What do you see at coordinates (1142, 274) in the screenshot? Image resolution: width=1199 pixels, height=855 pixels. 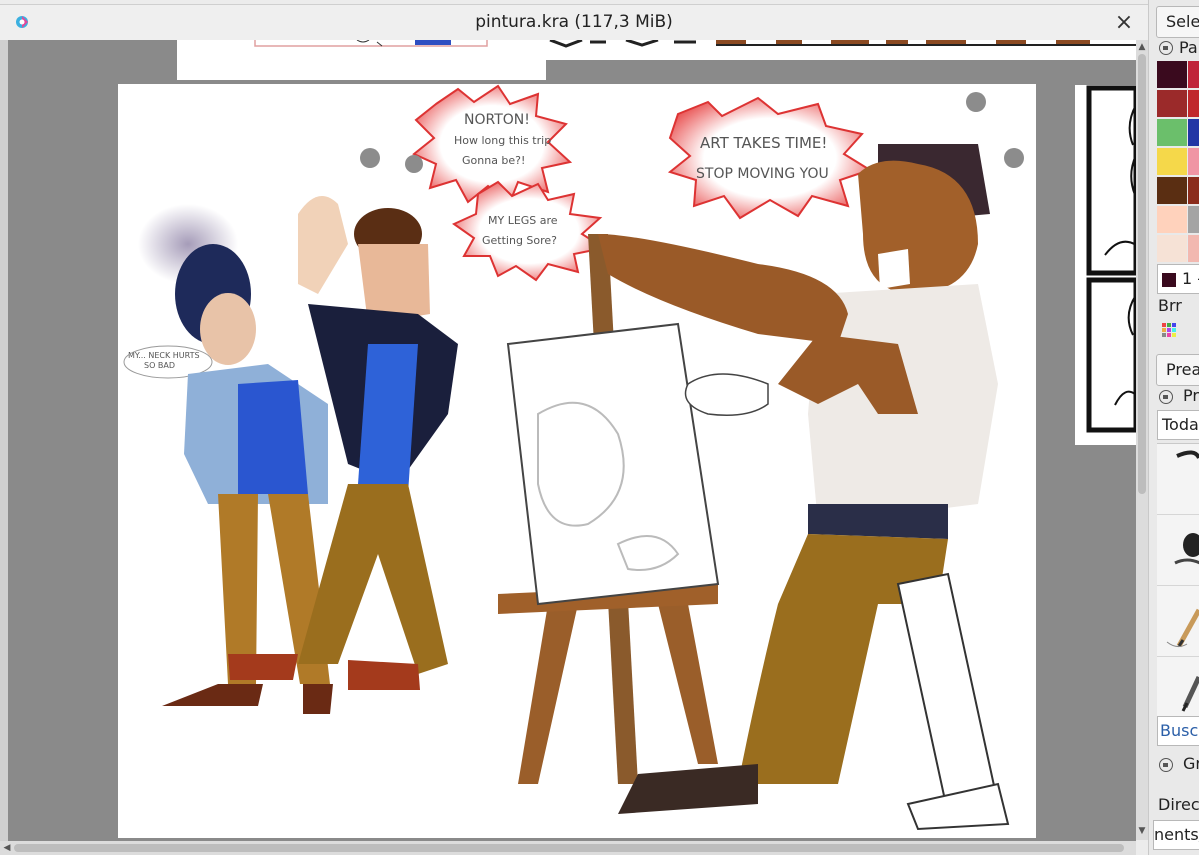 I see `vertical-scroll-thumb` at bounding box center [1142, 274].